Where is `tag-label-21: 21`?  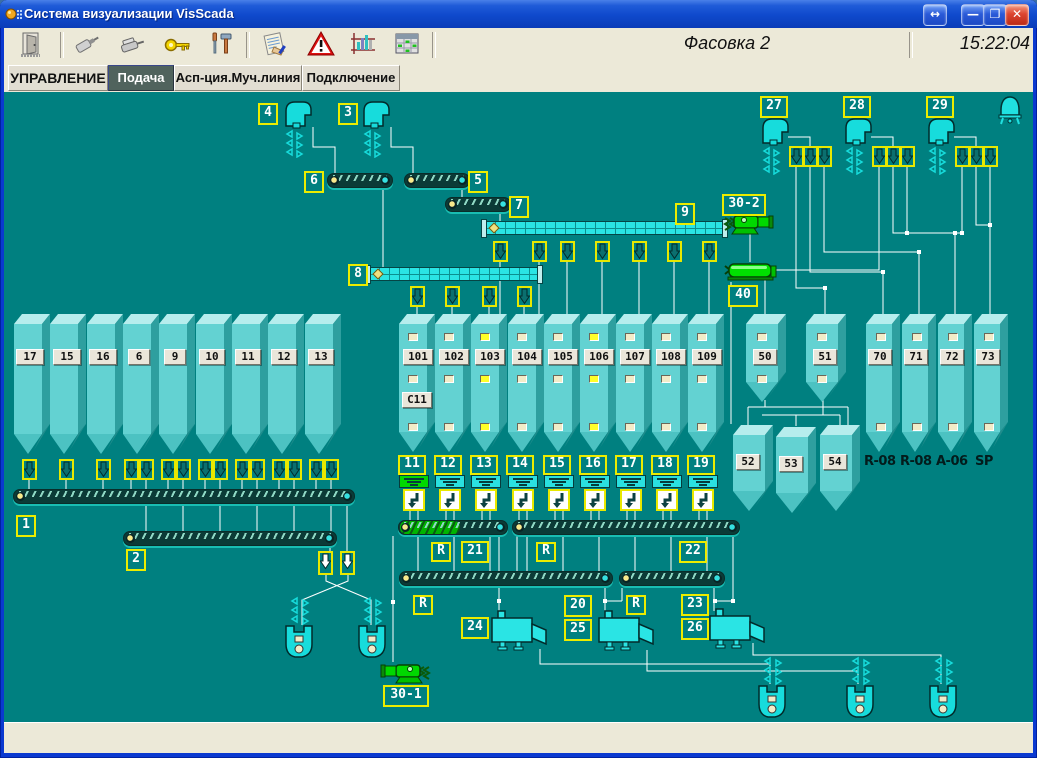 tag-label-21: 21 is located at coordinates (475, 552).